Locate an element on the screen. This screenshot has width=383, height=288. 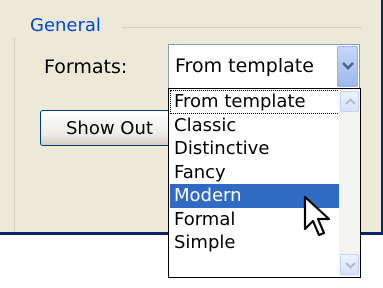
scroll-up-button is located at coordinates (349, 101).